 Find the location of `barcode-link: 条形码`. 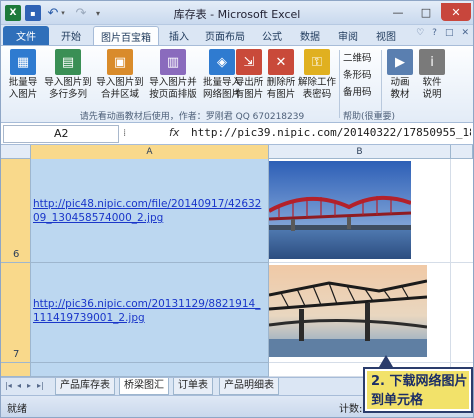

barcode-link: 条形码 is located at coordinates (357, 74).